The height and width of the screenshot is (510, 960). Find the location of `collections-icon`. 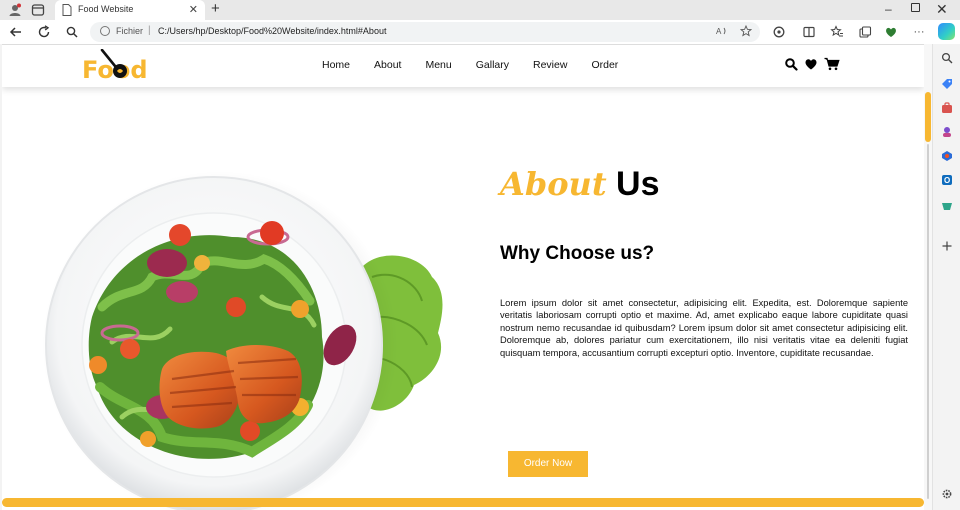

collections-icon is located at coordinates (865, 32).